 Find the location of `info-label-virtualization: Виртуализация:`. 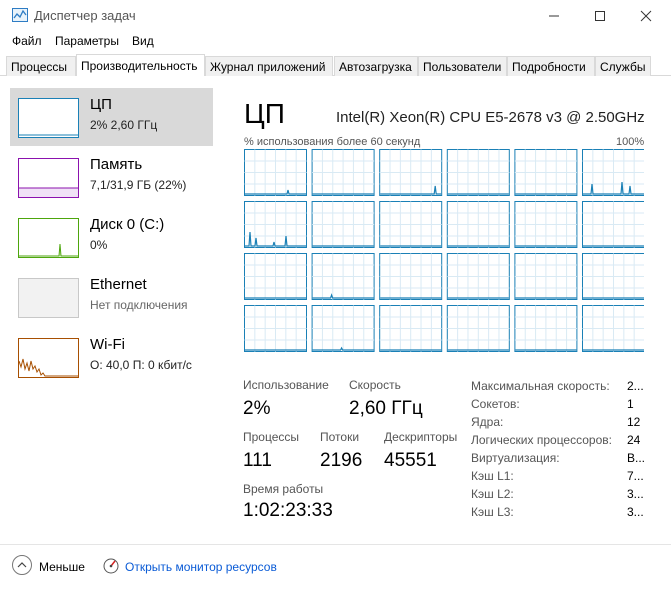

info-label-virtualization: Виртуализация: is located at coordinates (515, 458).